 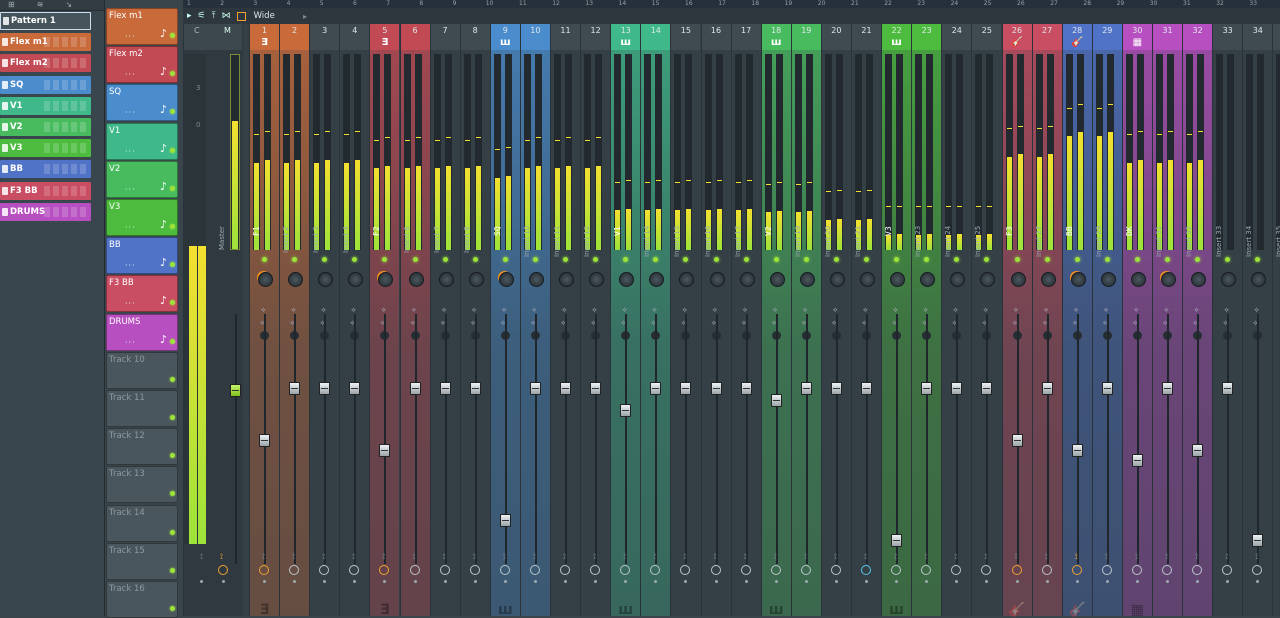 I want to click on insert-name: V1, so click(x=617, y=251).